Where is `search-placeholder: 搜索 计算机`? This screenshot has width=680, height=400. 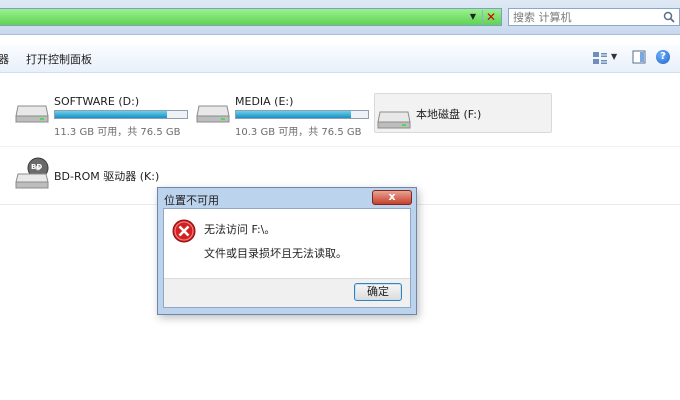
search-placeholder: 搜索 计算机 is located at coordinates (542, 17).